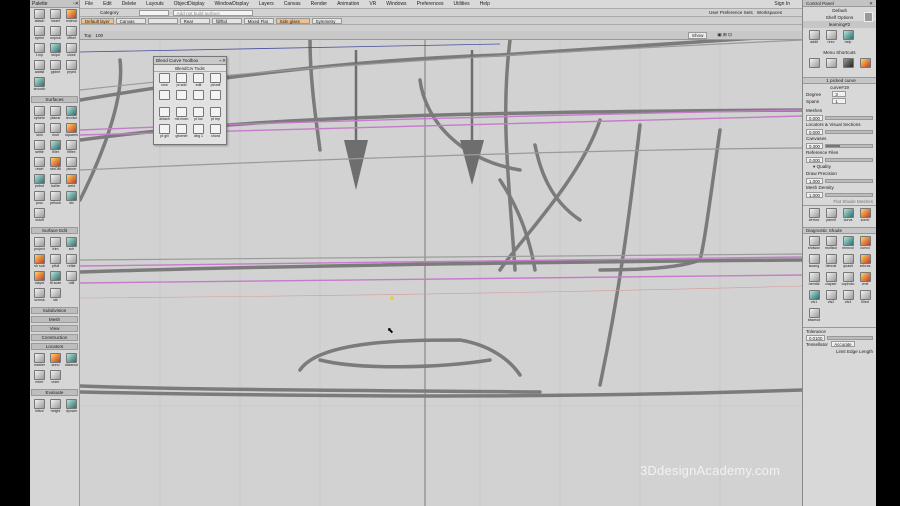 Image resolution: width=900 pixels, height=506 pixels. I want to click on locators-value: 0.000, so click(814, 131).